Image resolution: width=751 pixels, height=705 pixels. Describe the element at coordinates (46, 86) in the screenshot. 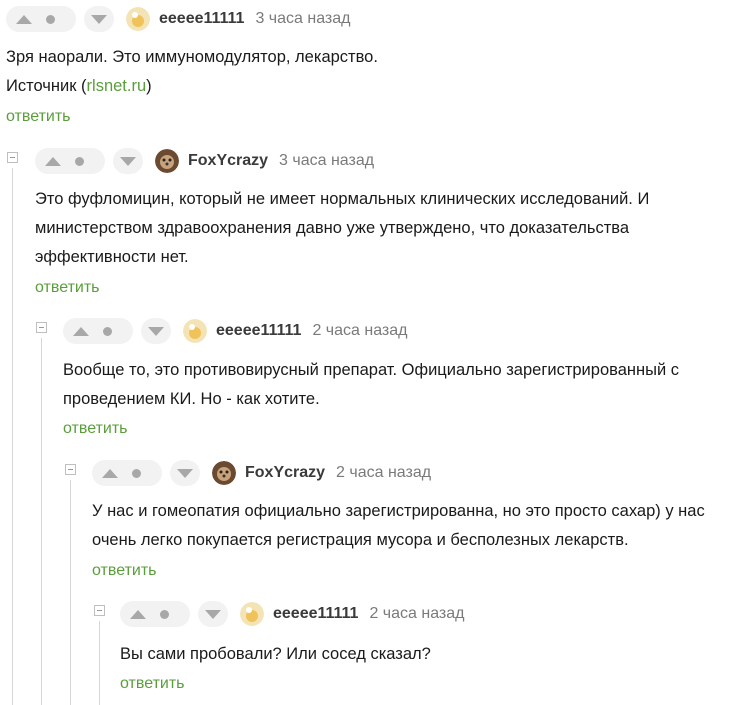

I see `source-prefix: Источник (` at that location.